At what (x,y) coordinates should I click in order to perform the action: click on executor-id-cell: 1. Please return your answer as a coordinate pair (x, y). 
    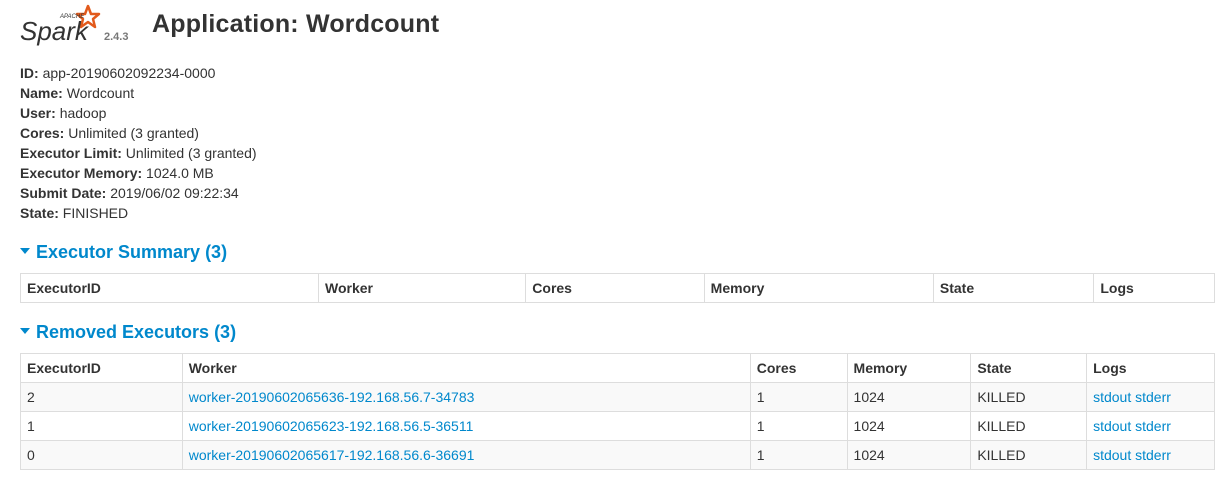
    Looking at the image, I should click on (101, 426).